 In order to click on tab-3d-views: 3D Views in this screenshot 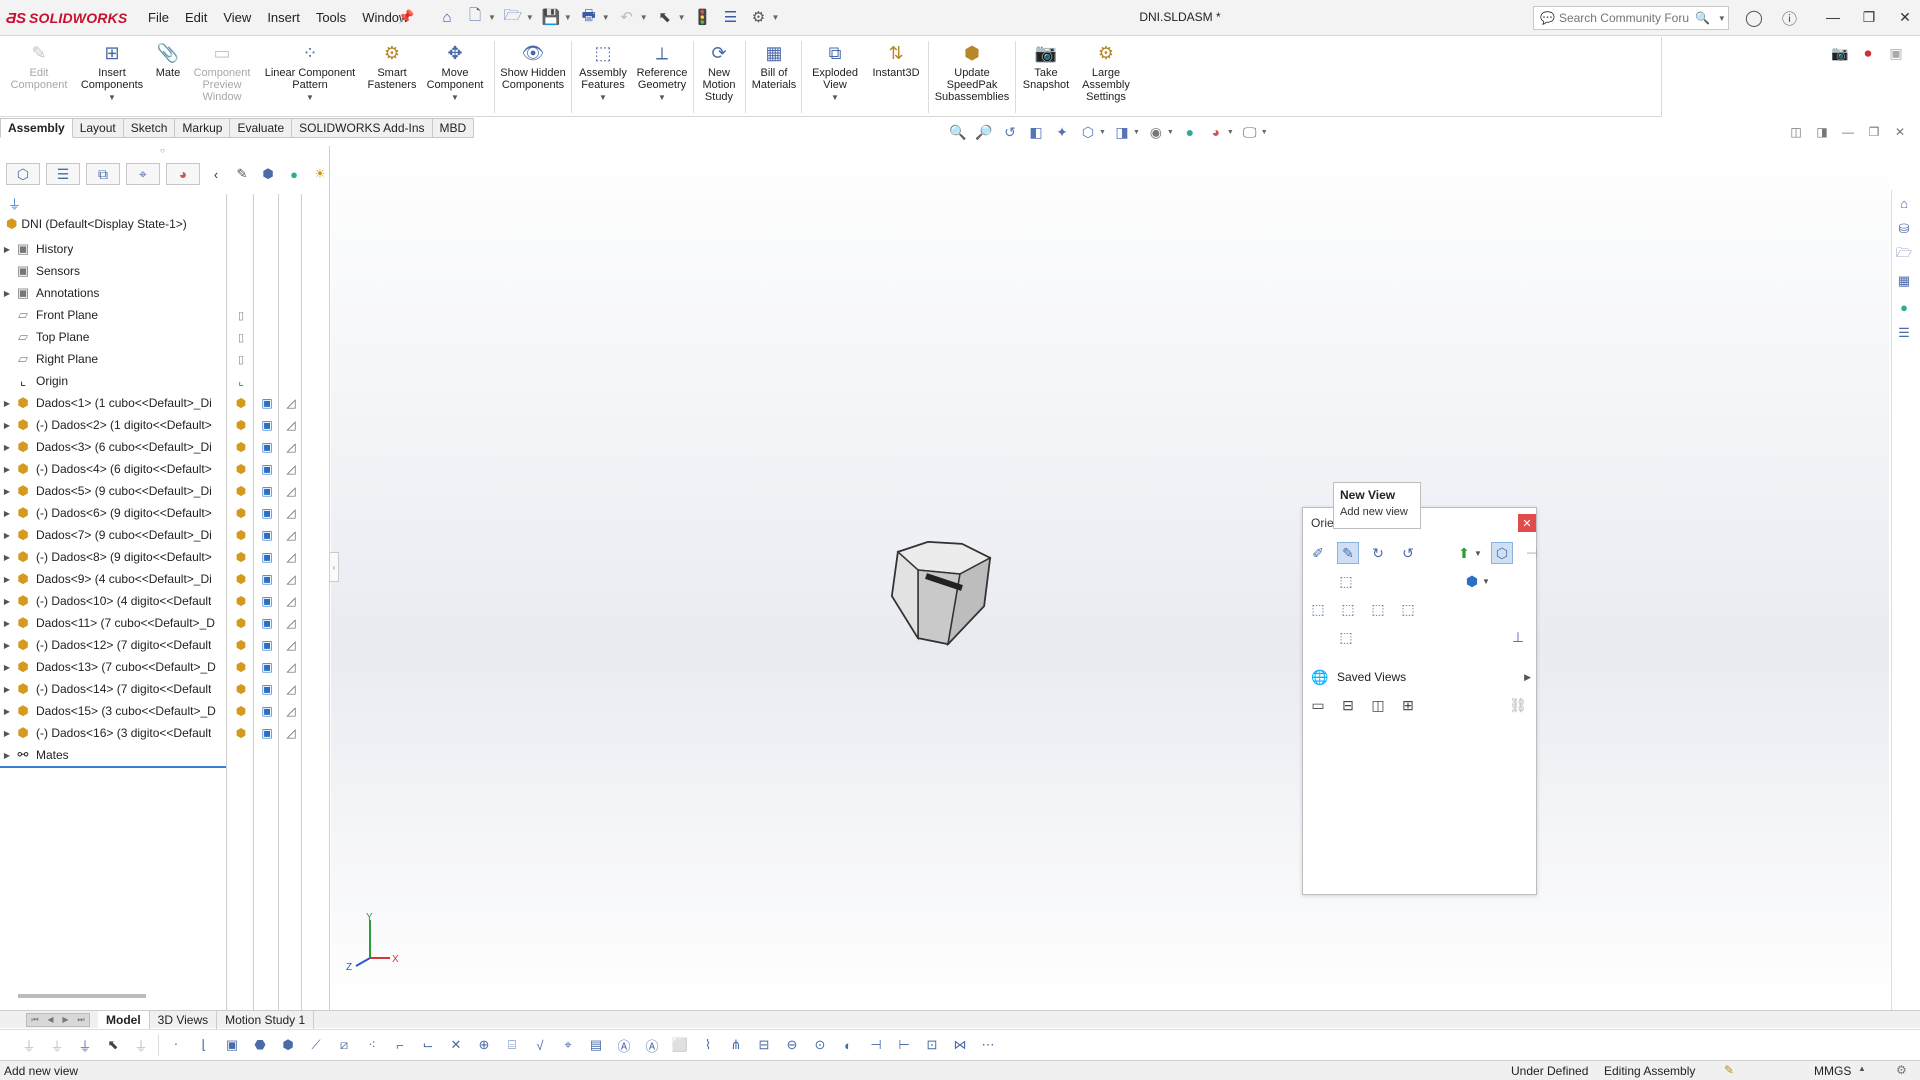, I will do `click(184, 1019)`.